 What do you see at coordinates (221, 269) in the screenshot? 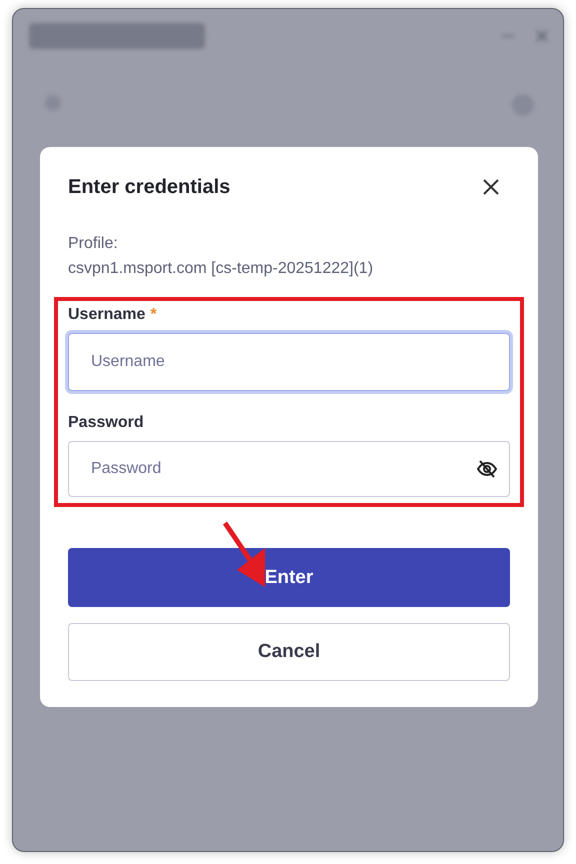
I see `profile-name: csvpn1.msport.com [cs-temp-20251222](1)` at bounding box center [221, 269].